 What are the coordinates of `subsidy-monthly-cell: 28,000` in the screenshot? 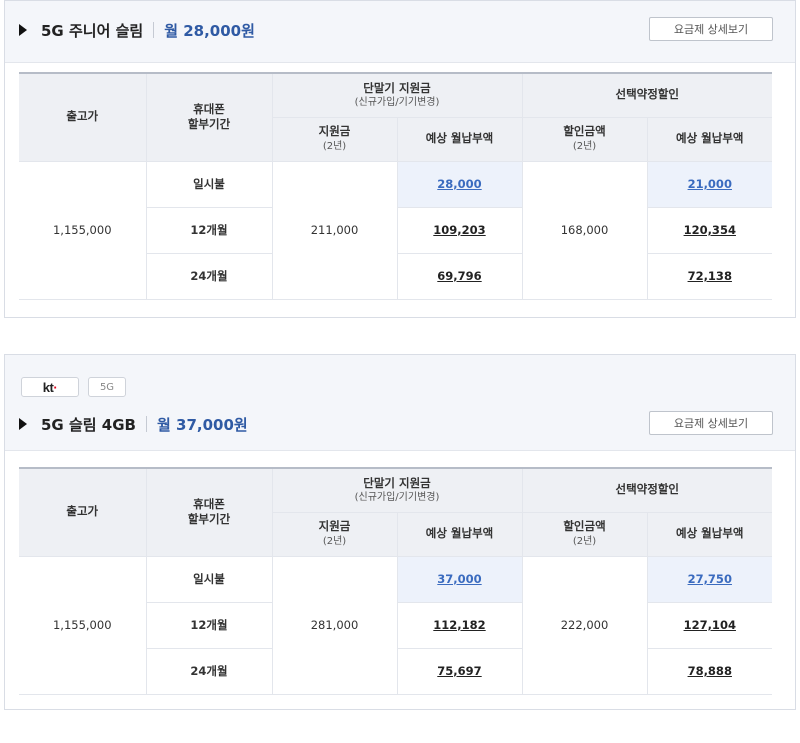 It's located at (460, 184).